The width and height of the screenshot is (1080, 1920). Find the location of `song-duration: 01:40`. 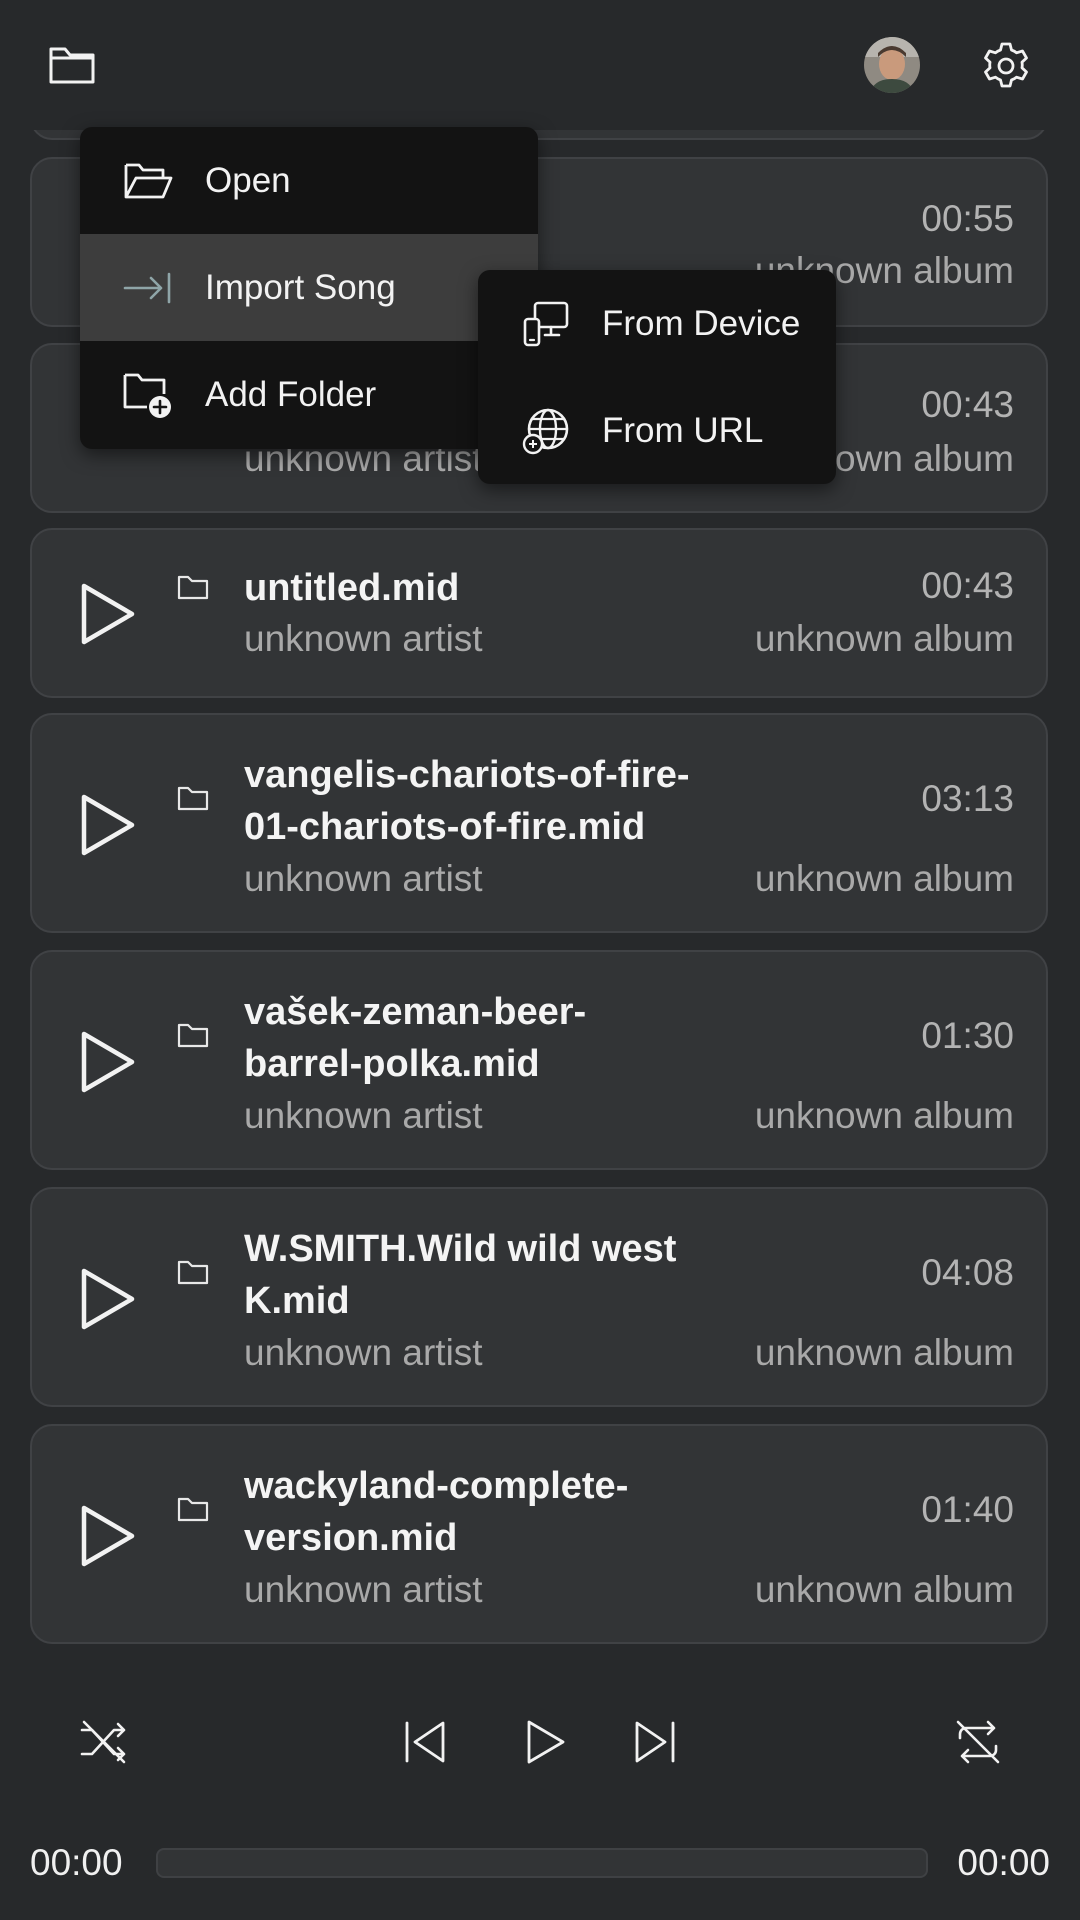

song-duration: 01:40 is located at coordinates (967, 1509).